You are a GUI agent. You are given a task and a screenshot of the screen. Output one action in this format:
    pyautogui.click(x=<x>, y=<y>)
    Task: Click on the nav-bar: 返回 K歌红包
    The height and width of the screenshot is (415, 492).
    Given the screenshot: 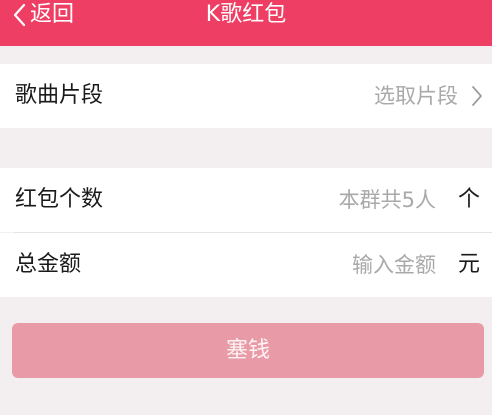 What is the action you would take?
    pyautogui.click(x=246, y=23)
    